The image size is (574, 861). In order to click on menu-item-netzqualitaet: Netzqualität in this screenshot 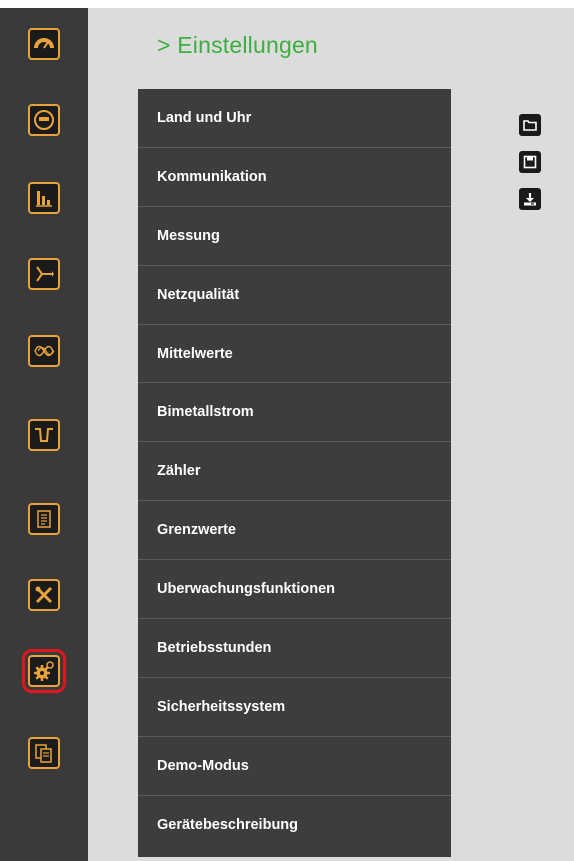, I will do `click(294, 295)`.